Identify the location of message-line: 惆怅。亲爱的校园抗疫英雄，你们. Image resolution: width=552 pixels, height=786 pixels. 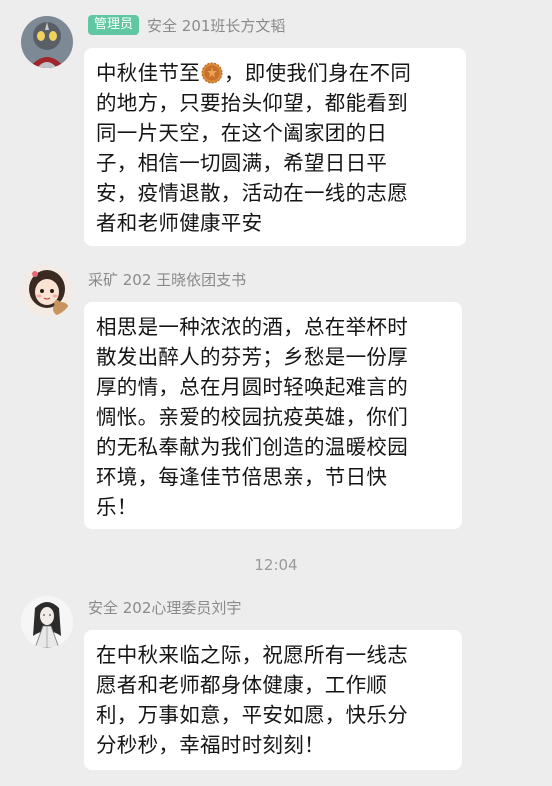
(252, 417).